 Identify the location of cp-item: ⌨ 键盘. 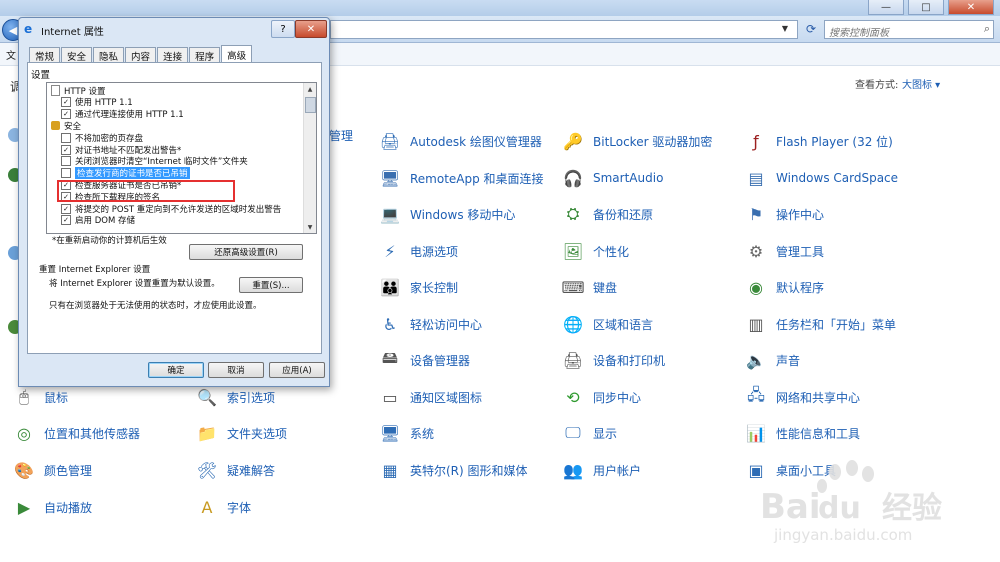
(589, 287).